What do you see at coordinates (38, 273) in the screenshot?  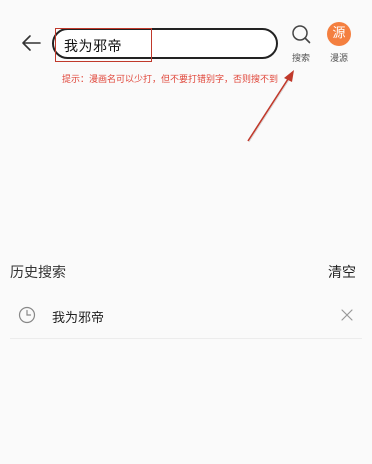 I see `history-title: 历史搜索` at bounding box center [38, 273].